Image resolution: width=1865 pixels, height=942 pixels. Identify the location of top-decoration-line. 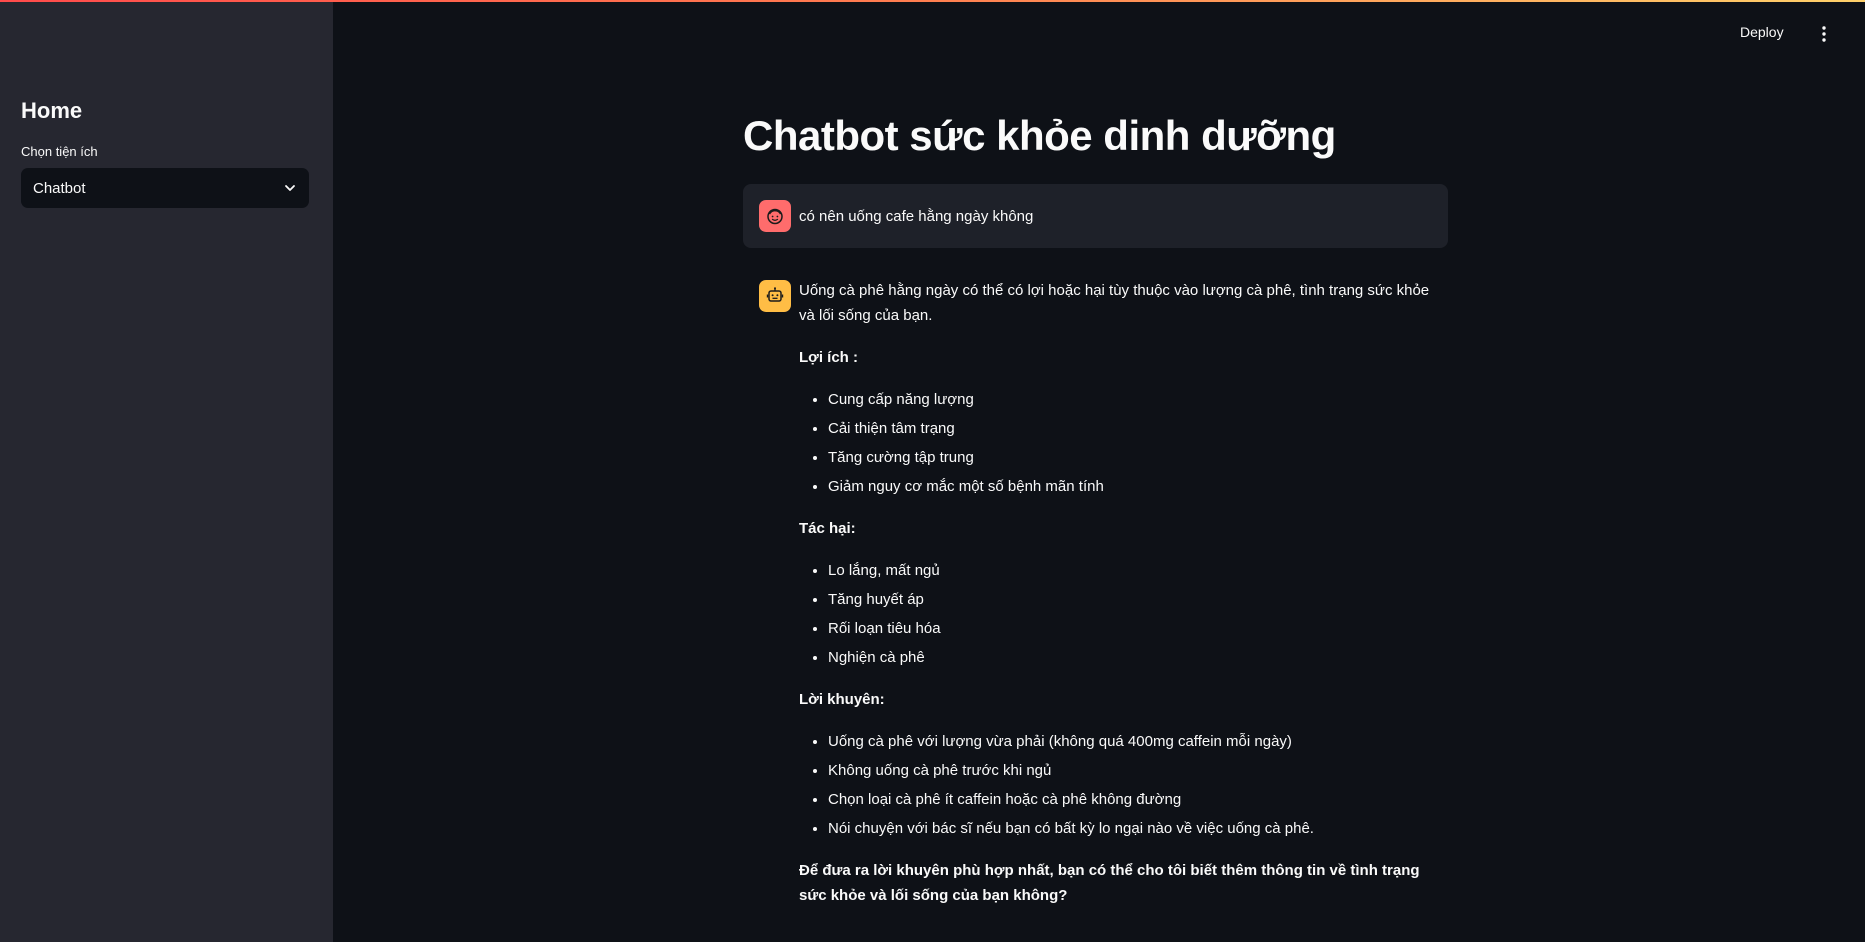
(932, 1).